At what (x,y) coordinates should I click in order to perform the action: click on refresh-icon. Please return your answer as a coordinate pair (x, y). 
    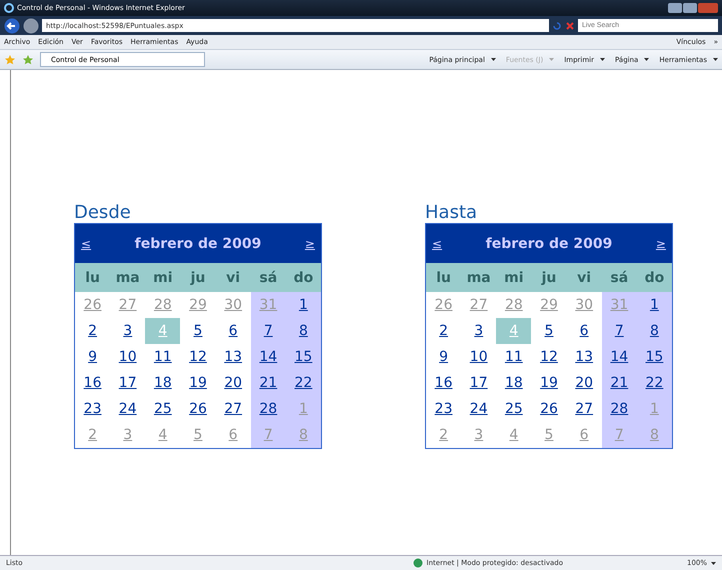
    Looking at the image, I should click on (557, 25).